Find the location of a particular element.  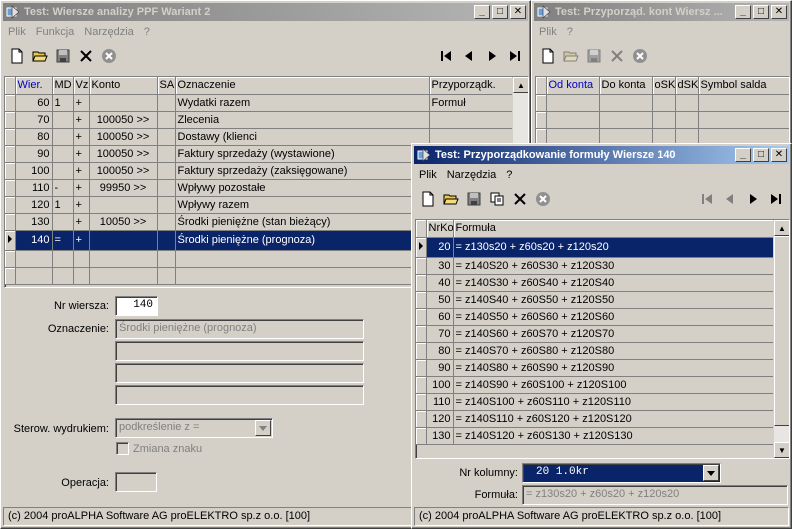

table-row-selected: 20 = z130s20 + z60s20 + z120s20 is located at coordinates (595, 247).